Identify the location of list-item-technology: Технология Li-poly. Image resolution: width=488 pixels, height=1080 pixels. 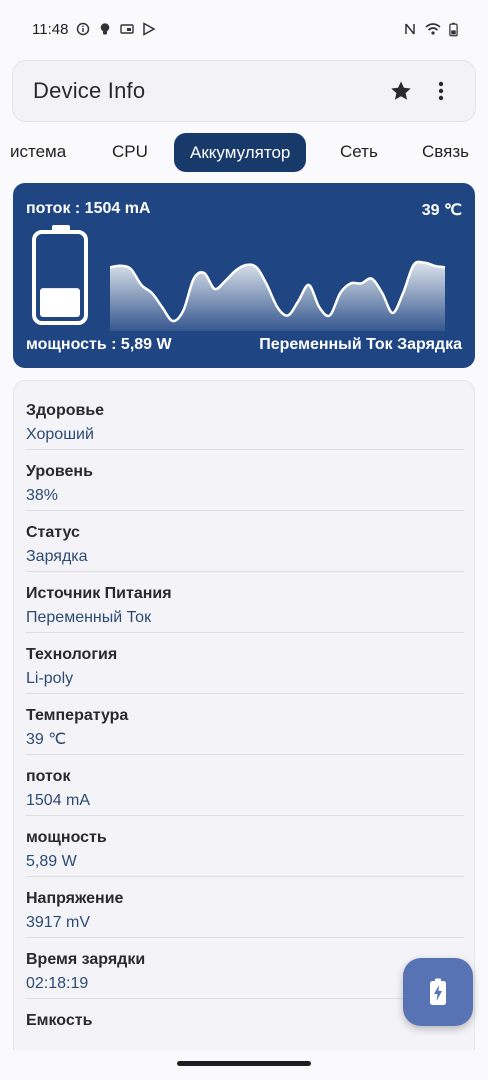
(245, 663).